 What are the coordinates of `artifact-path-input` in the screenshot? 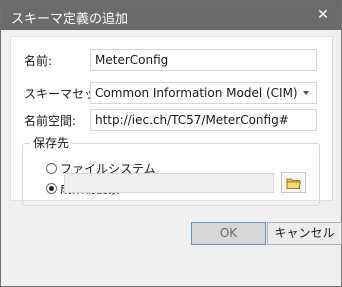 It's located at (169, 183).